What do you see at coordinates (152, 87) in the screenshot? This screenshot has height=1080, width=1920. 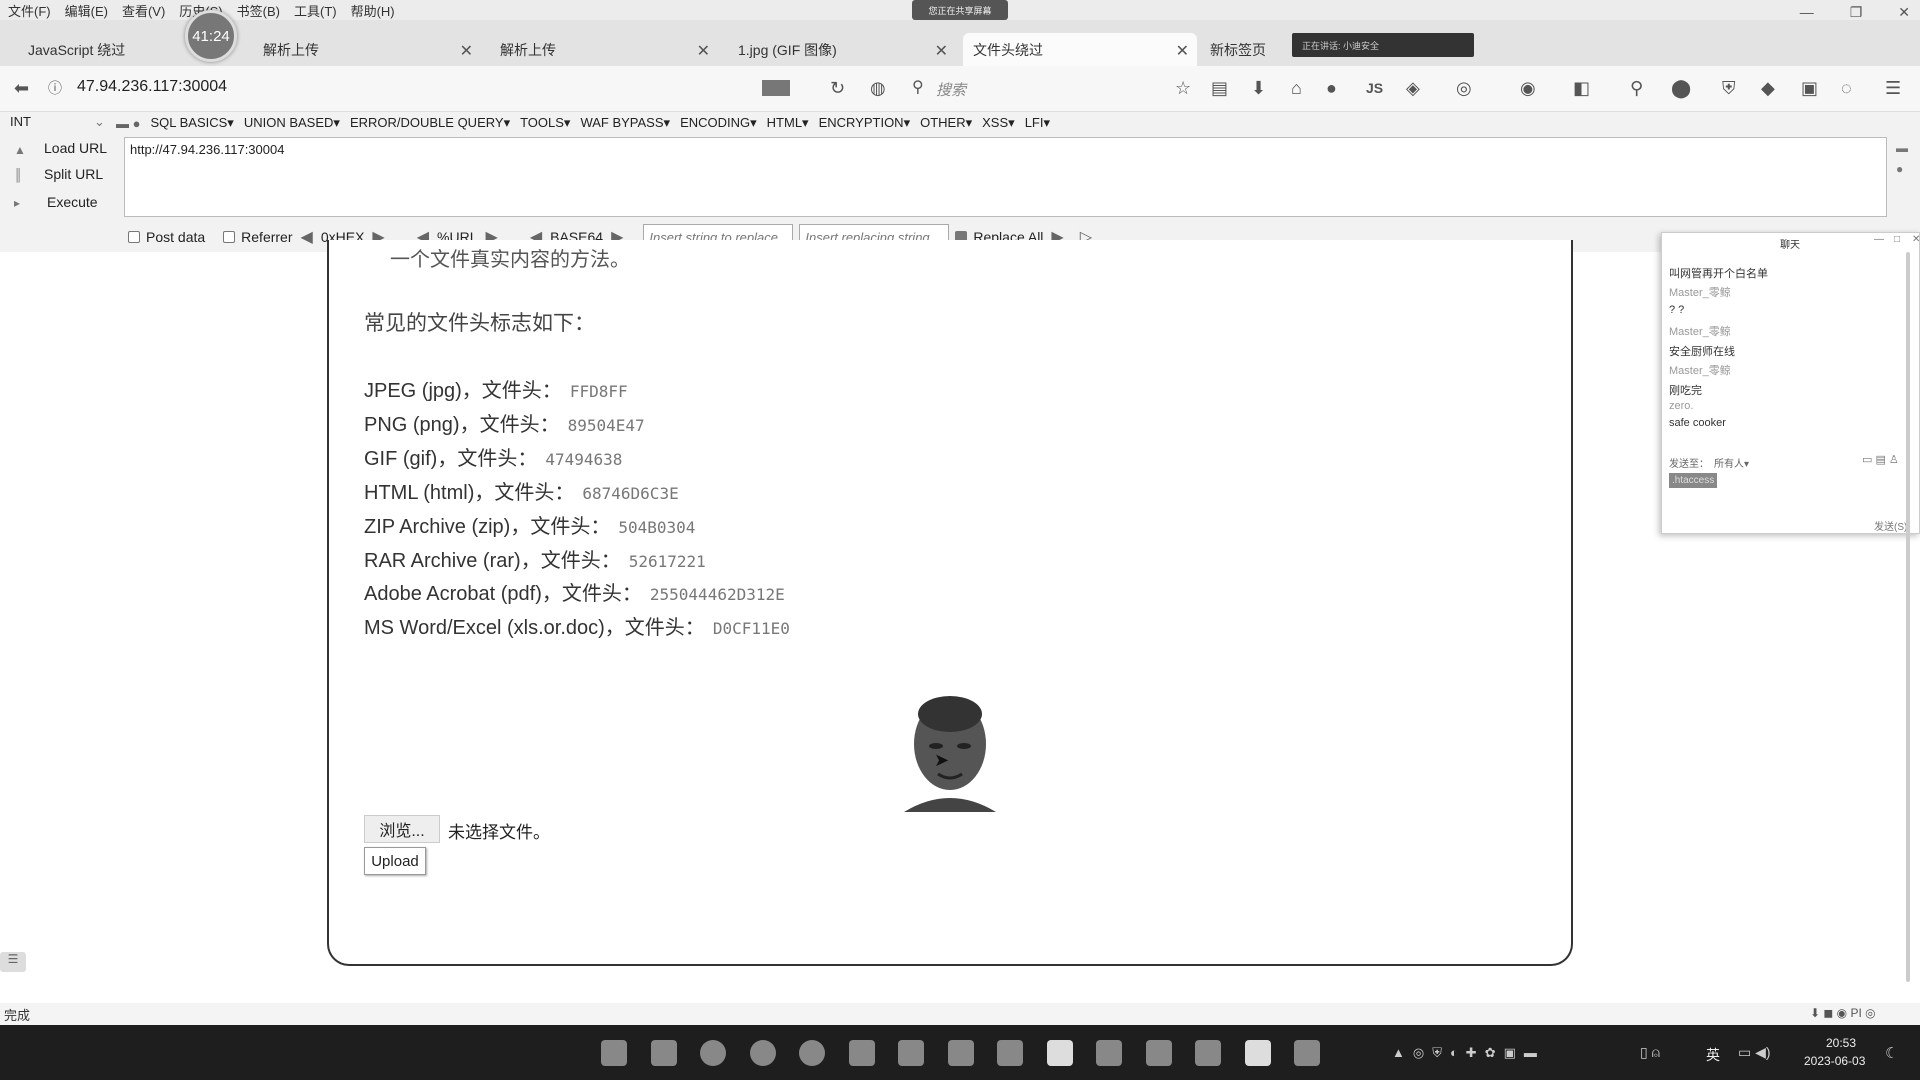 I see `url-bar: 47.94.236.117:30004` at bounding box center [152, 87].